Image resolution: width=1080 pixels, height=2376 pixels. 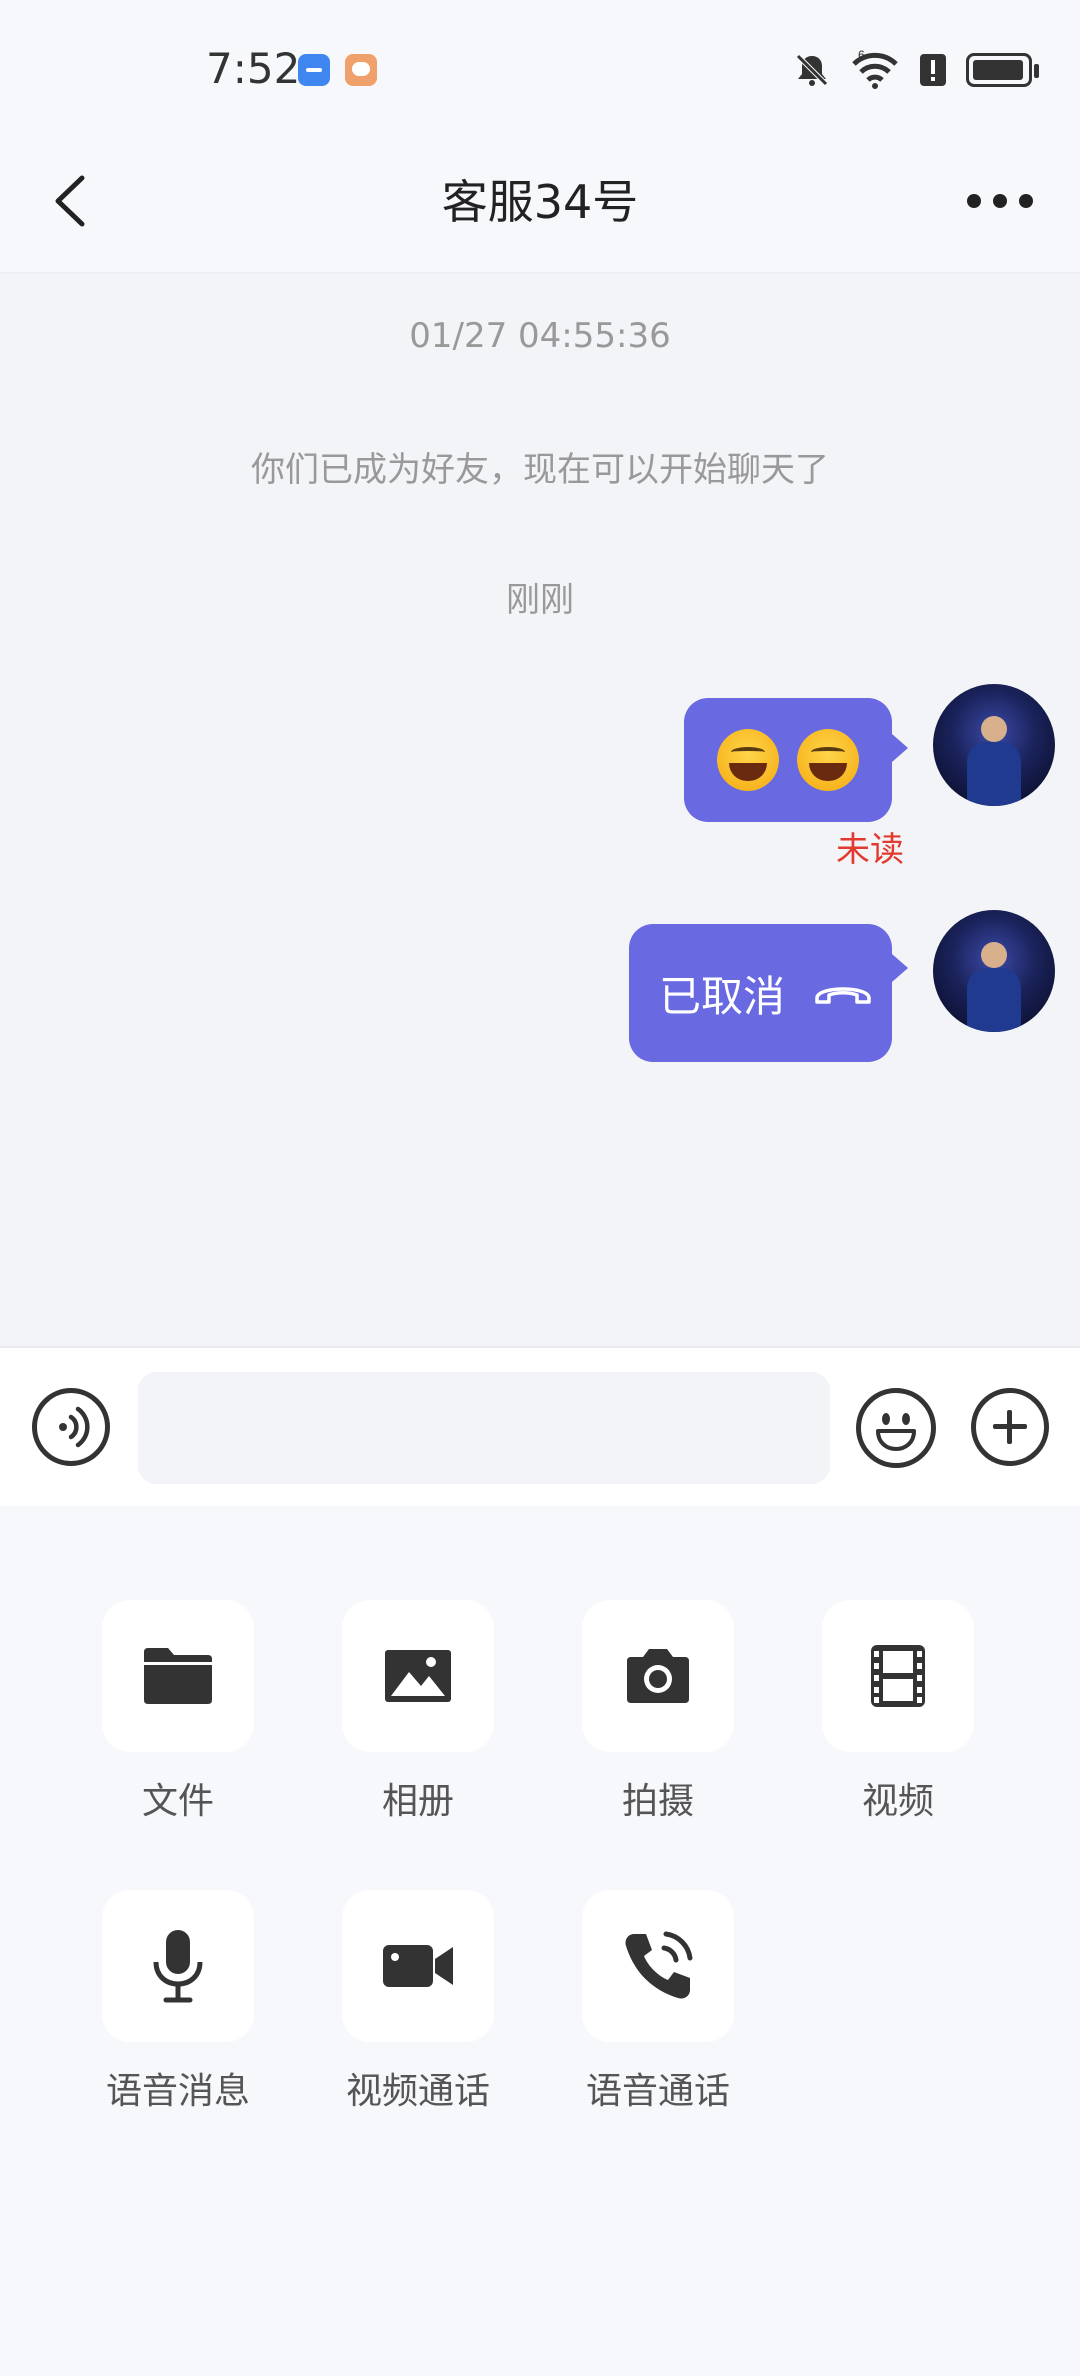 I want to click on unread-status: 未读, so click(x=870, y=850).